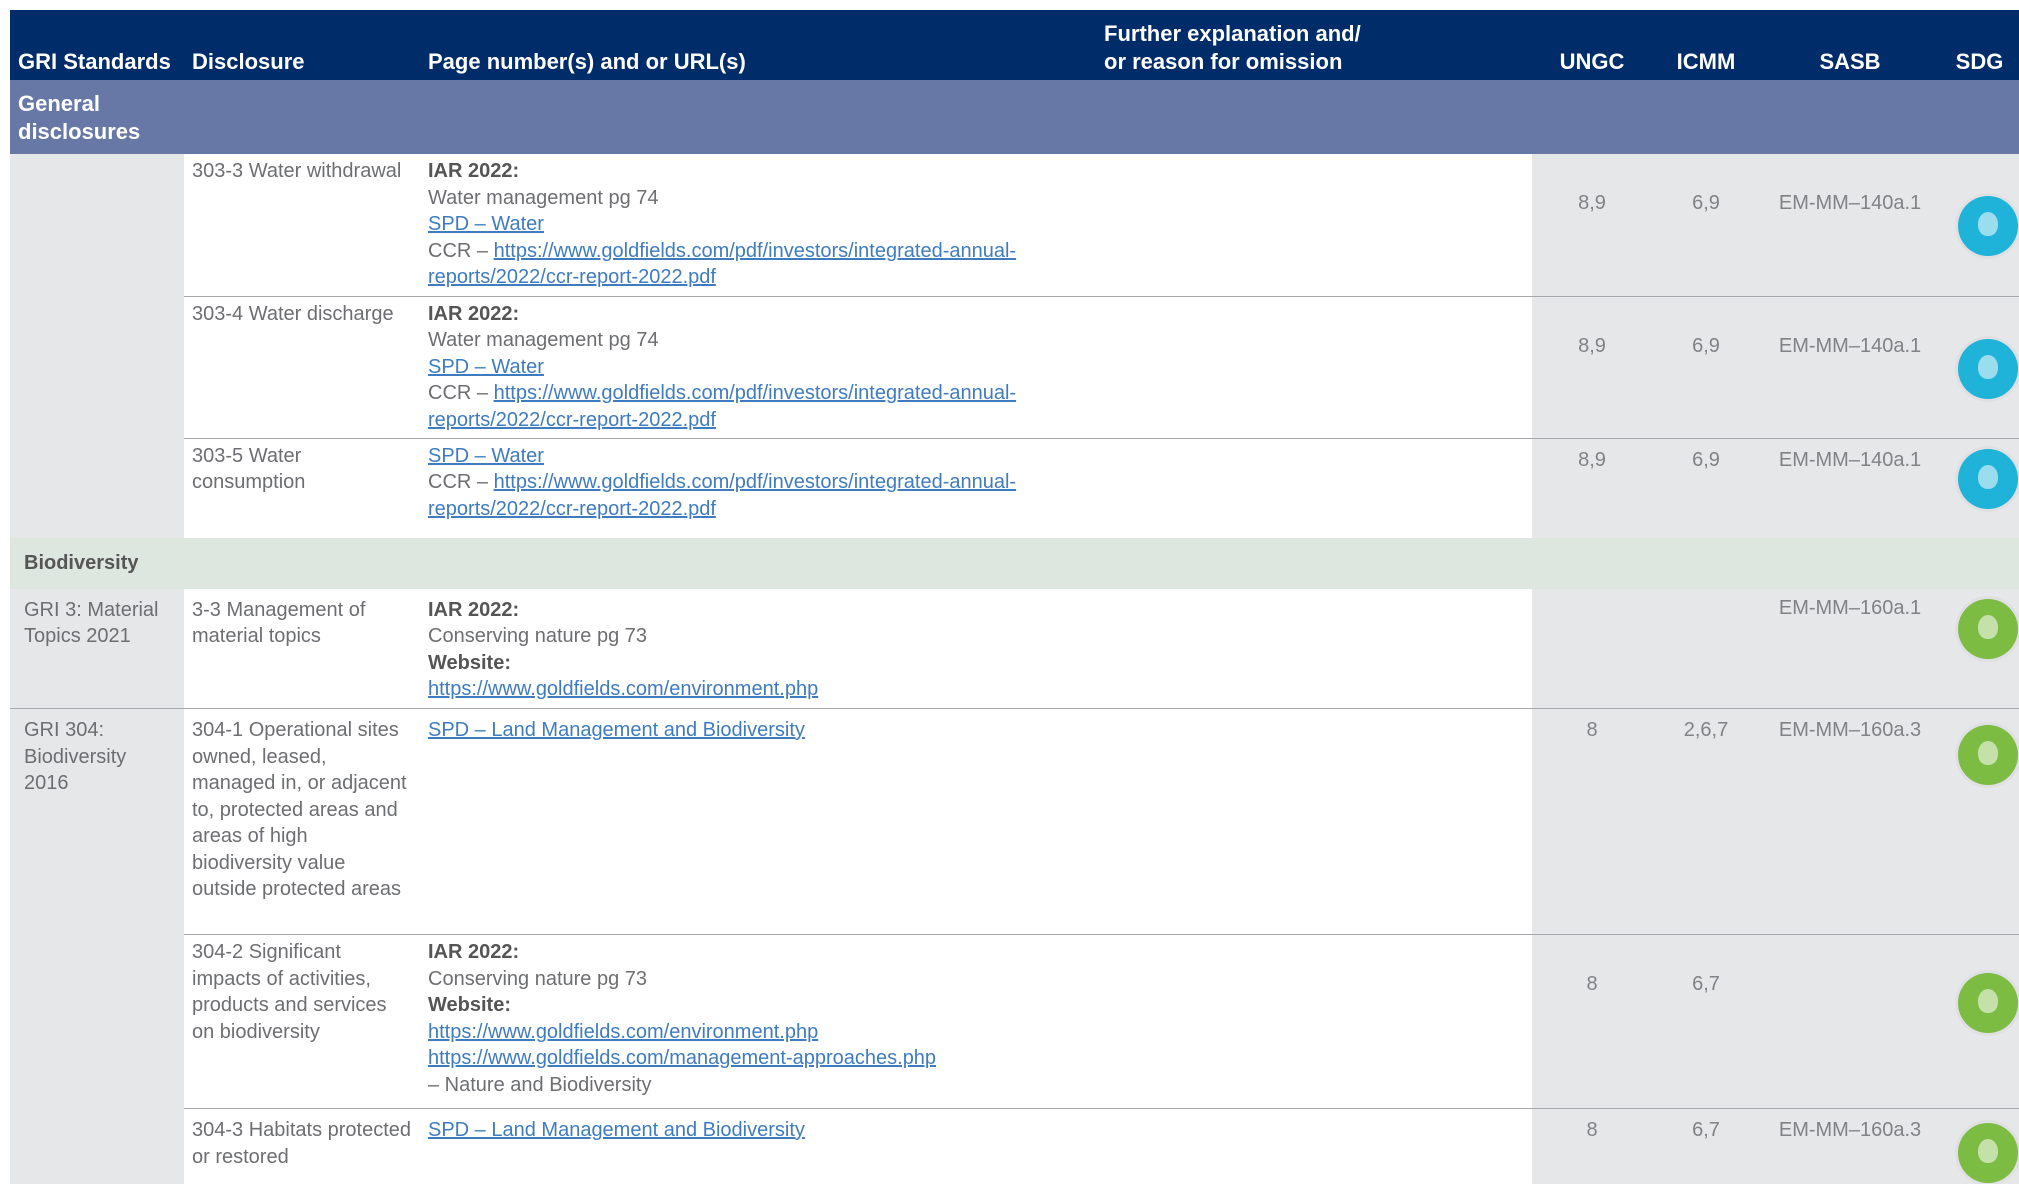 This screenshot has width=2019, height=1184. Describe the element at coordinates (97, 648) in the screenshot. I see `gri-standard-cell: GRI 3: Material Topics 2021` at that location.